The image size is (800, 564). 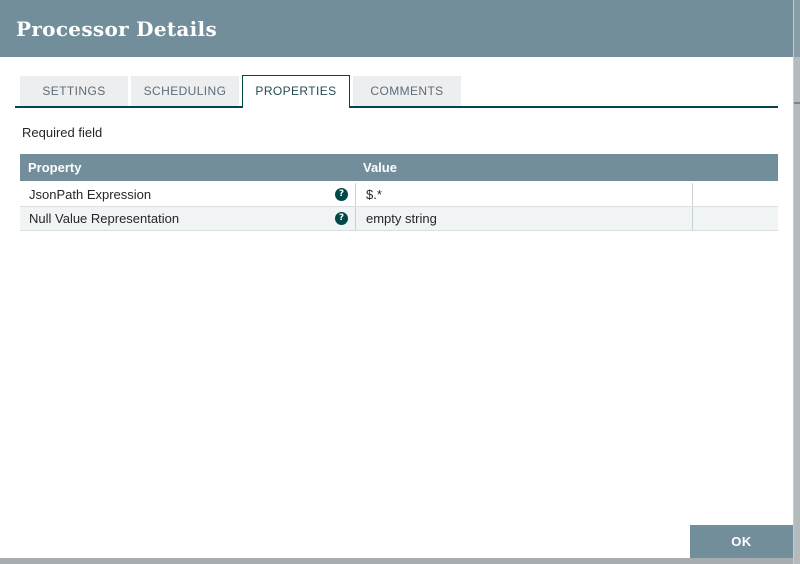 I want to click on tab-scheduling-label: SCHEDULING, so click(x=185, y=91).